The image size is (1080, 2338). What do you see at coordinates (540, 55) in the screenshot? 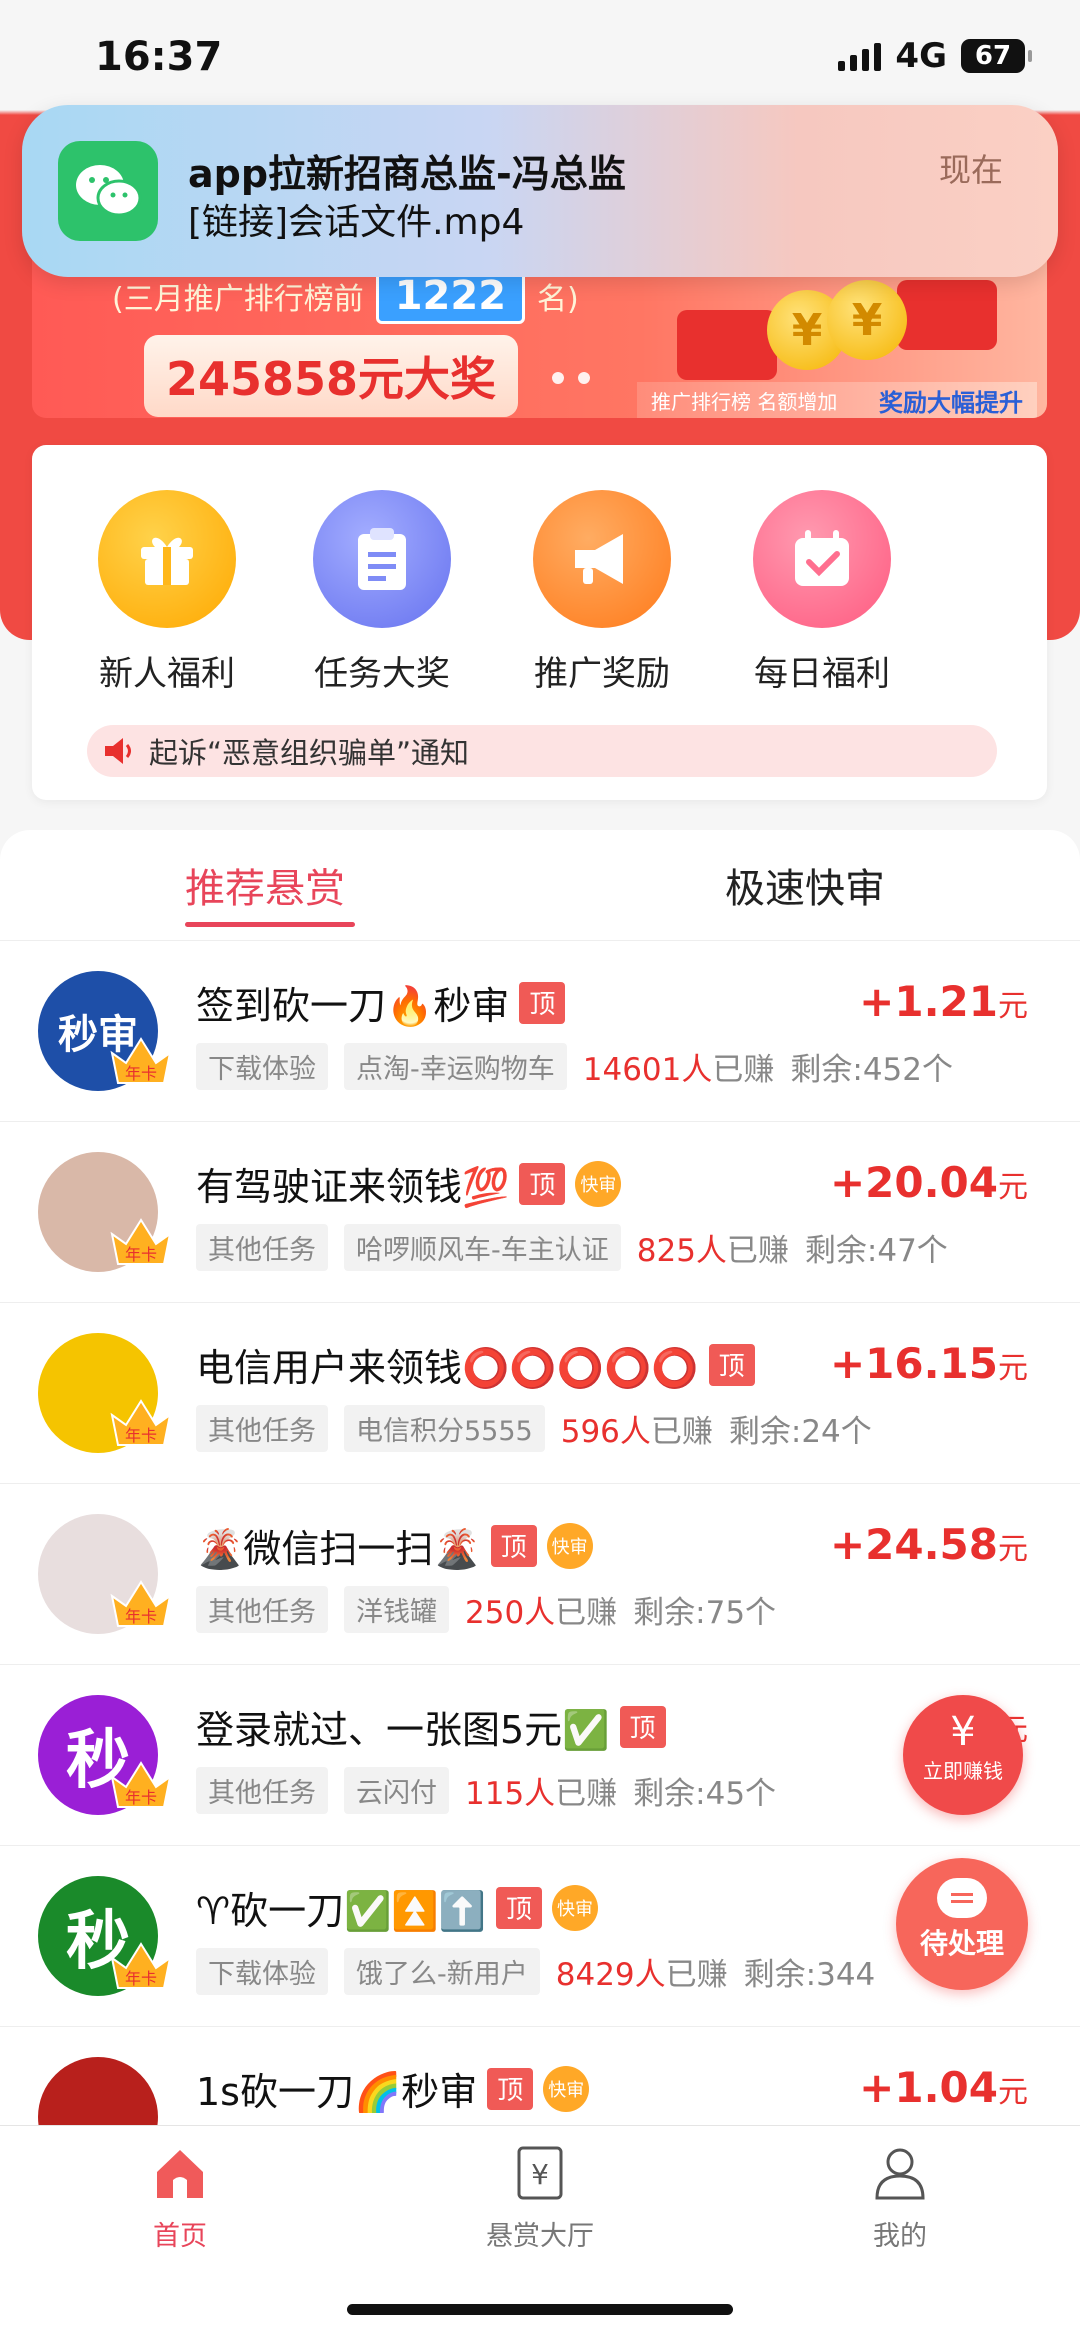
I see `status-bar: 16:37 4G 67` at bounding box center [540, 55].